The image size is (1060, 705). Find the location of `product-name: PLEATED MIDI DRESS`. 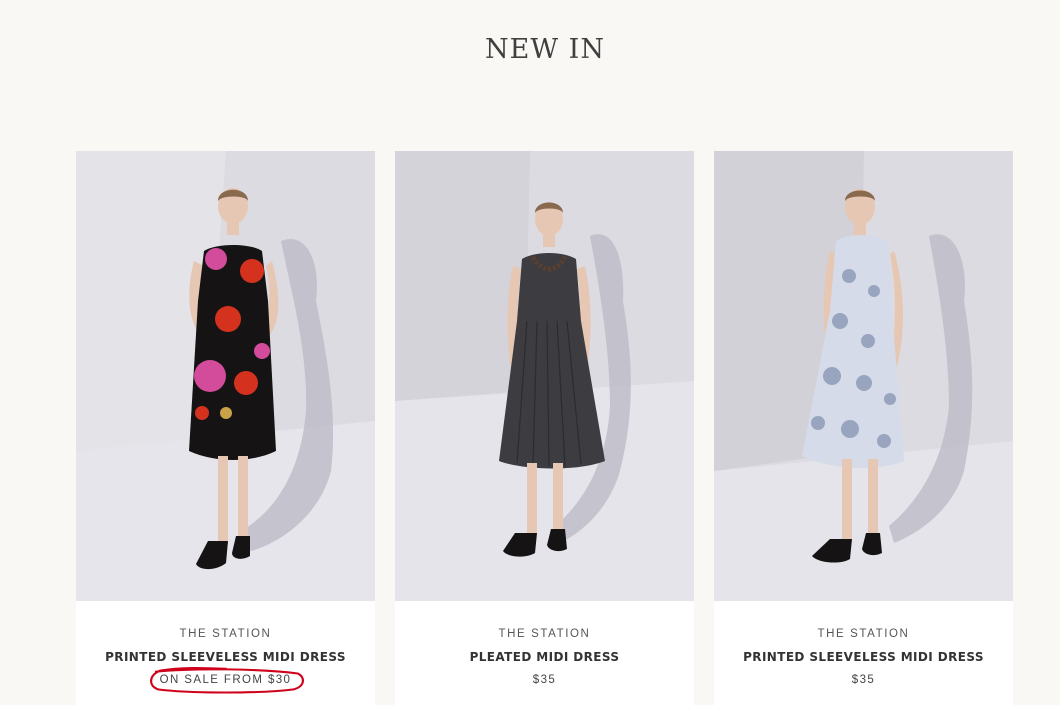

product-name: PLEATED MIDI DRESS is located at coordinates (544, 658).